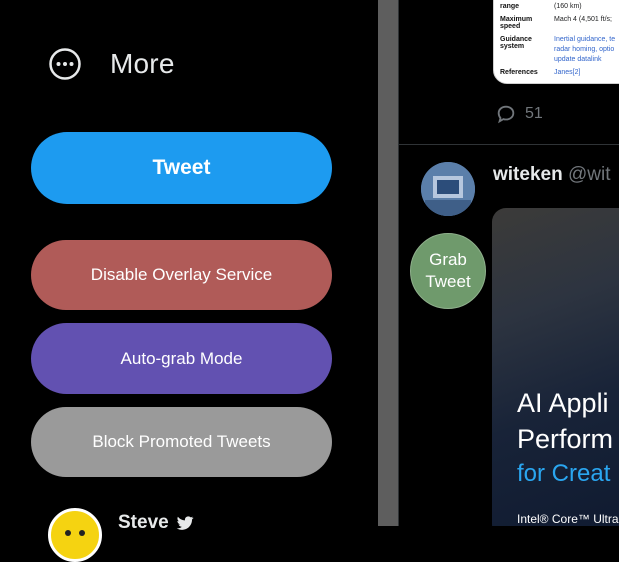 Image resolution: width=619 pixels, height=562 pixels. What do you see at coordinates (181, 168) in the screenshot?
I see `tweet-button: Tweet` at bounding box center [181, 168].